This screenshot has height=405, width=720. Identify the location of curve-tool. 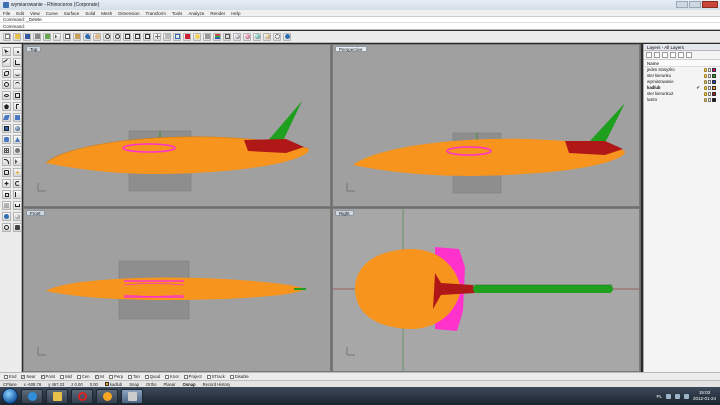
(6, 73).